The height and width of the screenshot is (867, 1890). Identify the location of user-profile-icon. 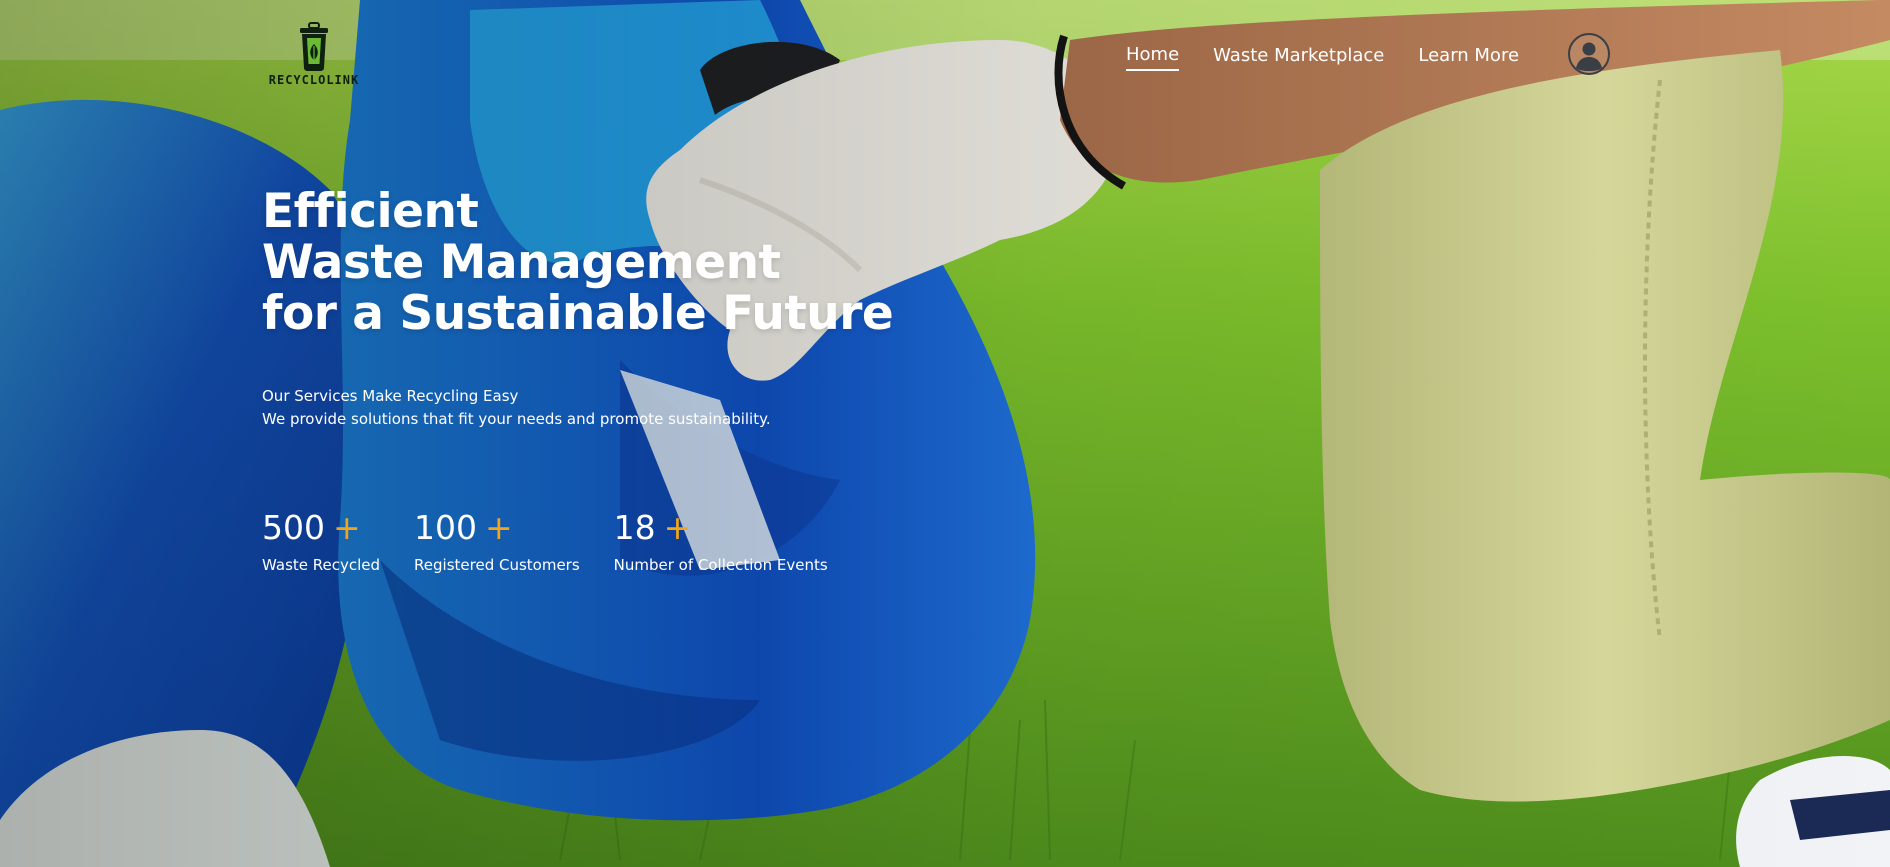
(1589, 54).